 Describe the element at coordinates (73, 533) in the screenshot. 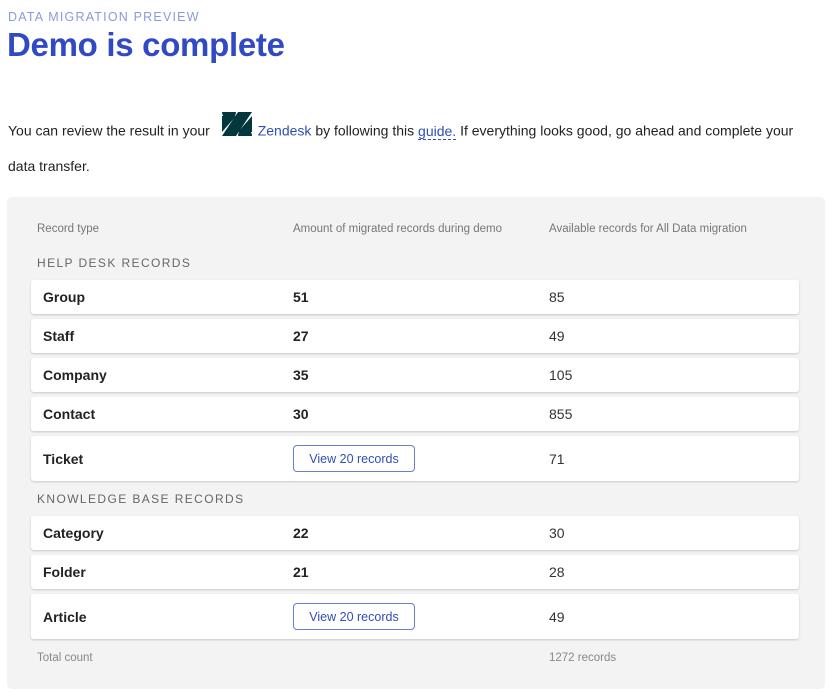

I see `record-type-cell: Category` at that location.